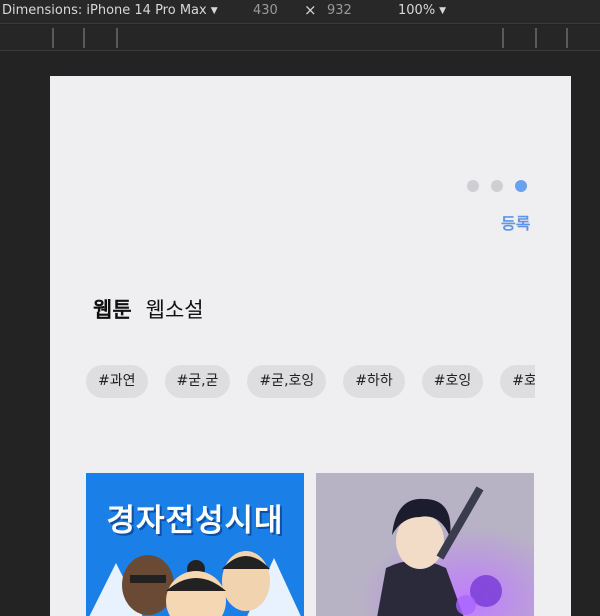 The width and height of the screenshot is (600, 616). I want to click on webtoon-card, so click(425, 544).